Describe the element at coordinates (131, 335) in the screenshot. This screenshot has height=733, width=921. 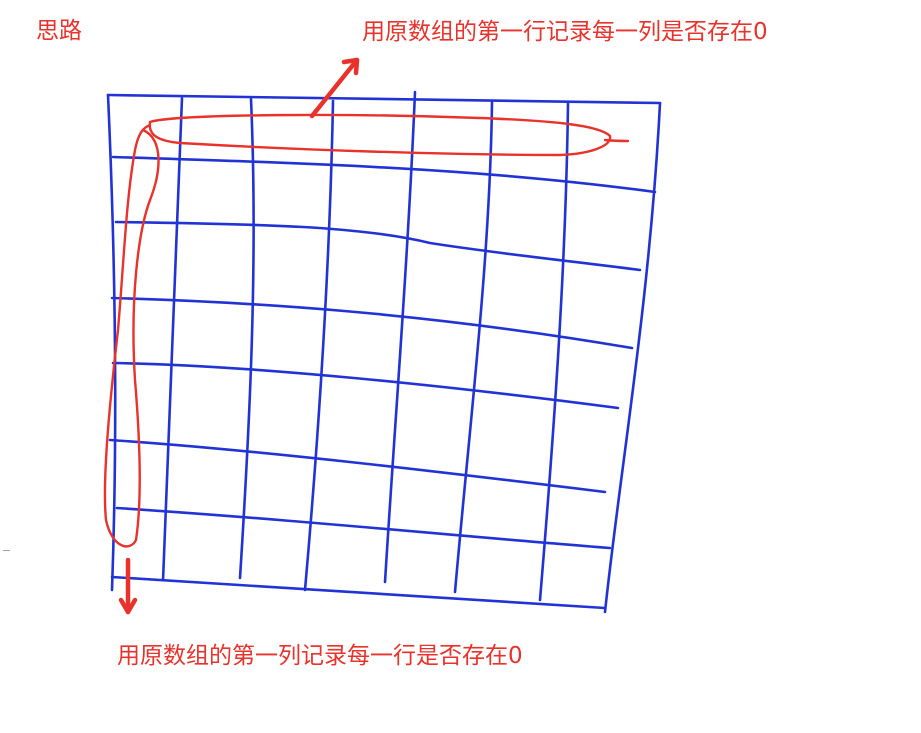
I see `first-column-highlight-loop` at that location.